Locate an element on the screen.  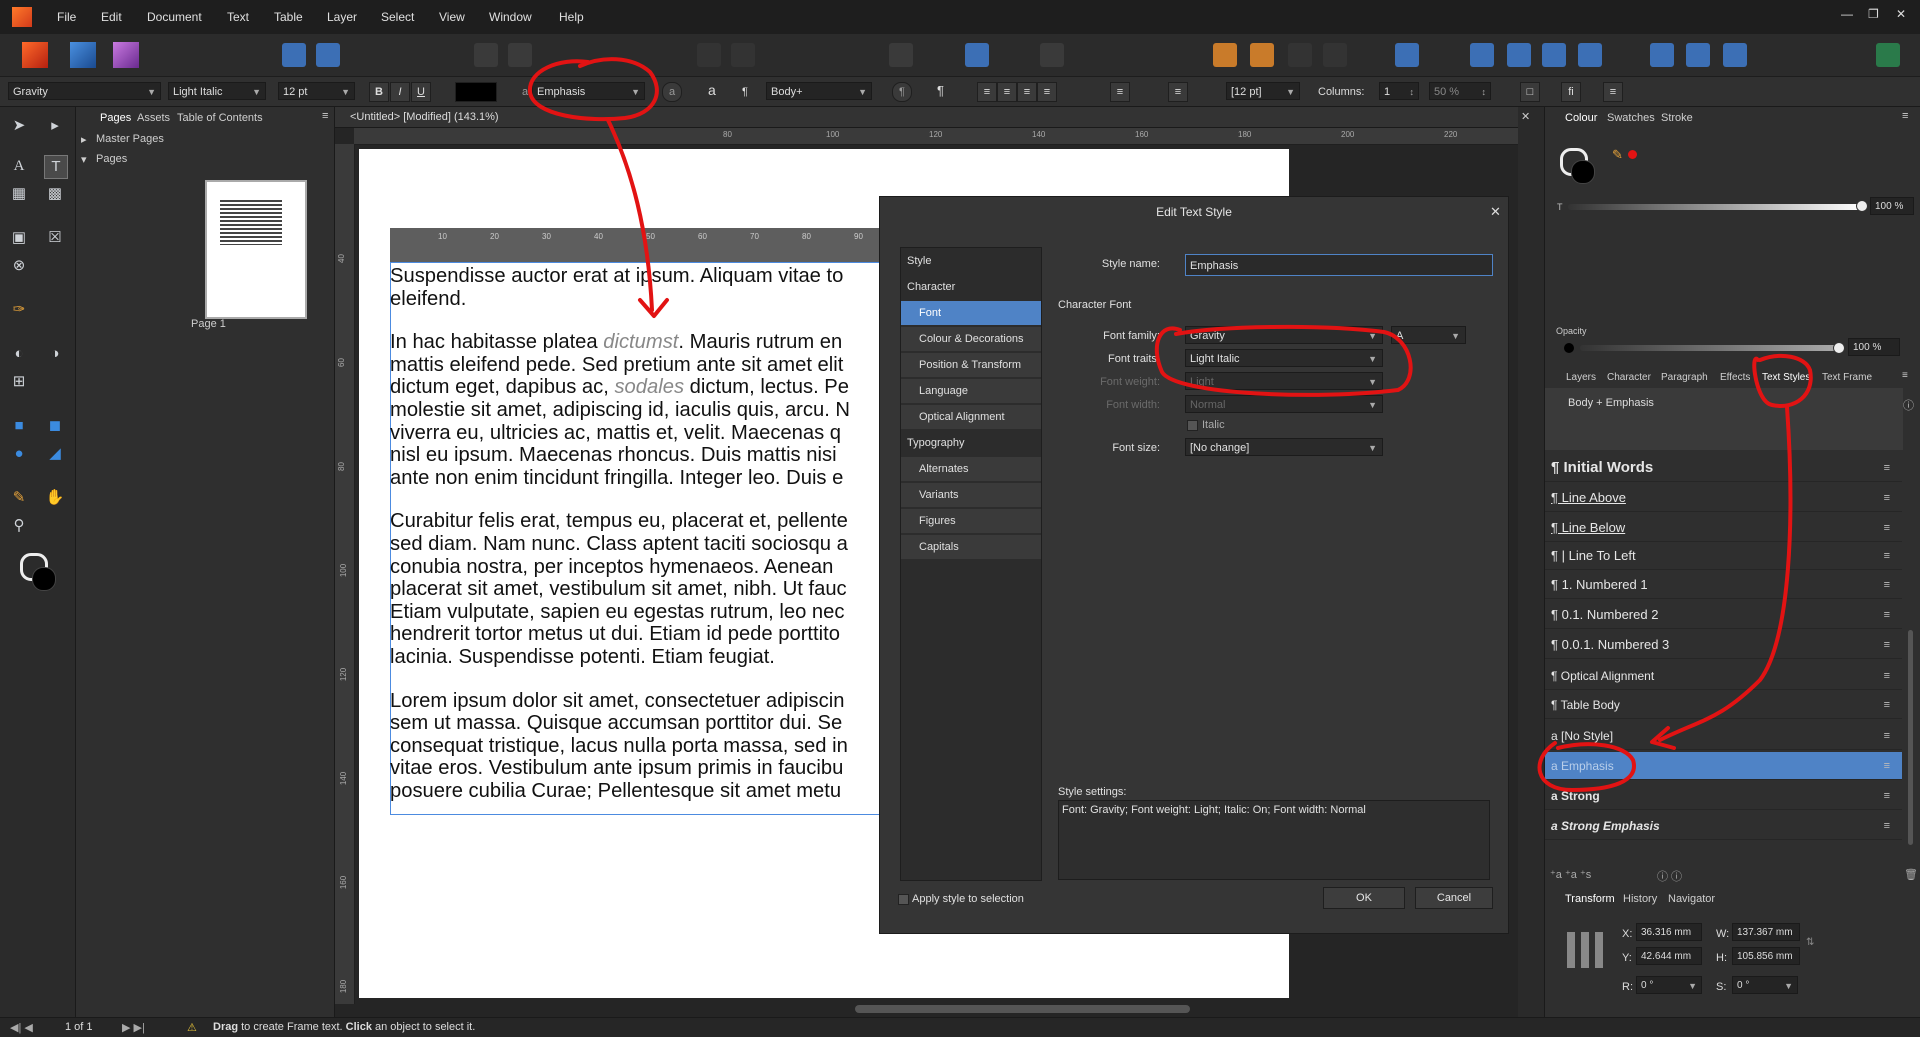
annotation-circle-emphasis is located at coordinates (1586, 766).